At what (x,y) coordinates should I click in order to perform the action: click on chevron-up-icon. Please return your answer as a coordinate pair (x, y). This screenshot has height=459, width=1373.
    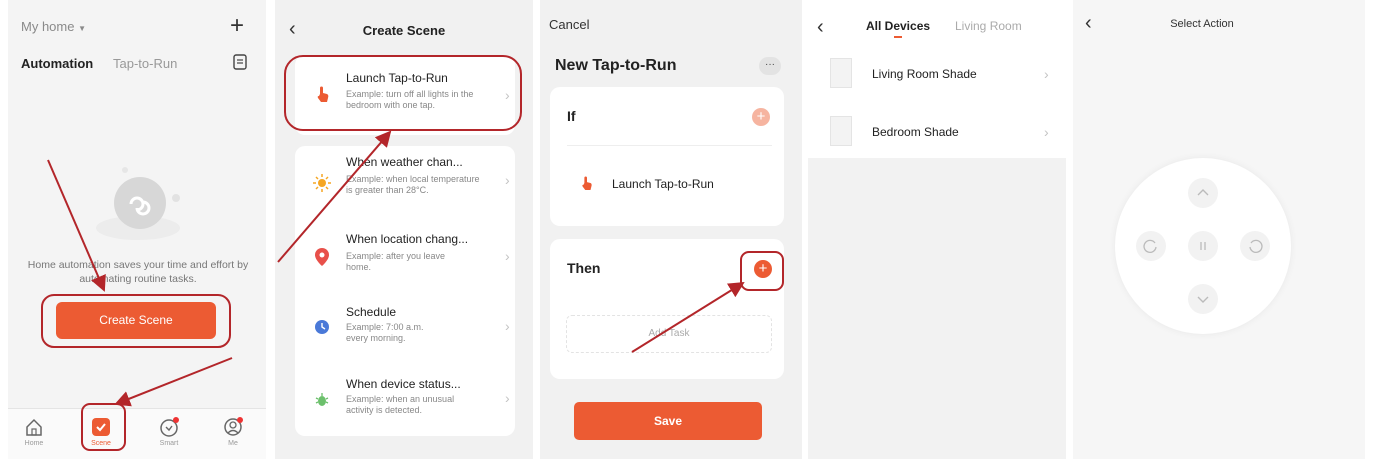
    Looking at the image, I should click on (1203, 192).